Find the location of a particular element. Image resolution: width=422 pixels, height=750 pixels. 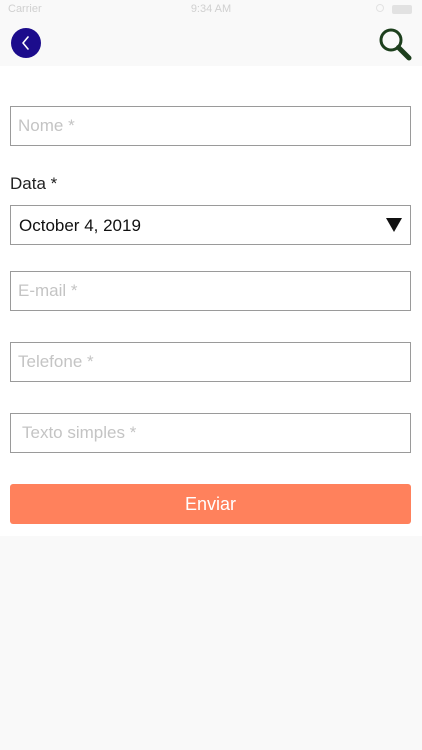

chevron-left-icon is located at coordinates (25, 43).